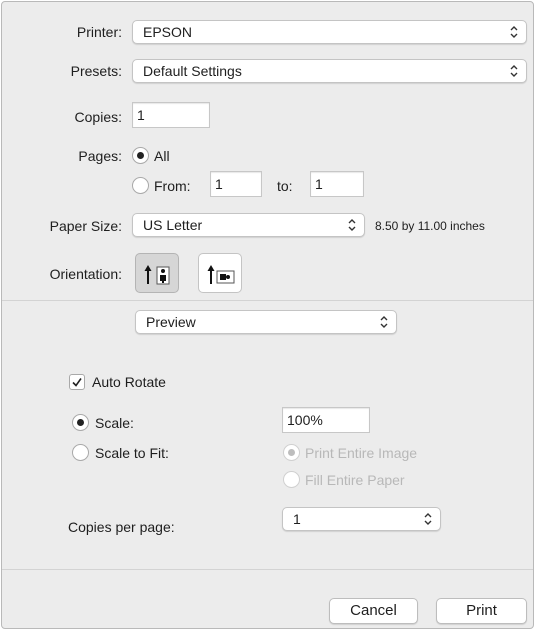  I want to click on checkmark-icon, so click(77, 382).